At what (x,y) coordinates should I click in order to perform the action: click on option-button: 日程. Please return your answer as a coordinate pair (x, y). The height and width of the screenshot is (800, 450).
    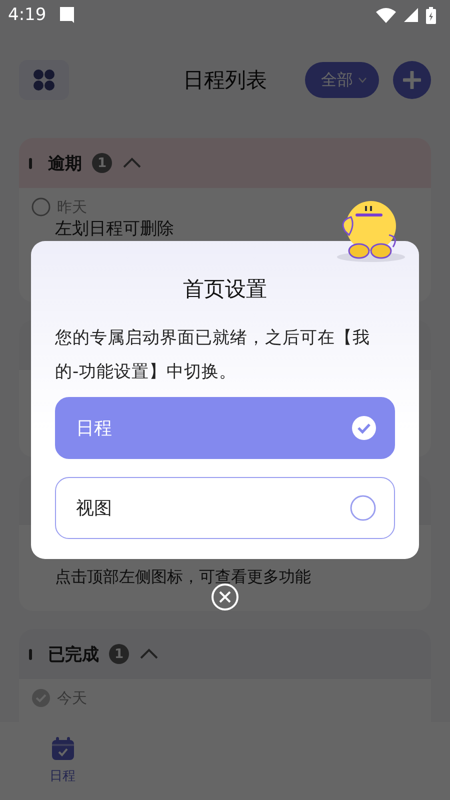
    Looking at the image, I should click on (225, 428).